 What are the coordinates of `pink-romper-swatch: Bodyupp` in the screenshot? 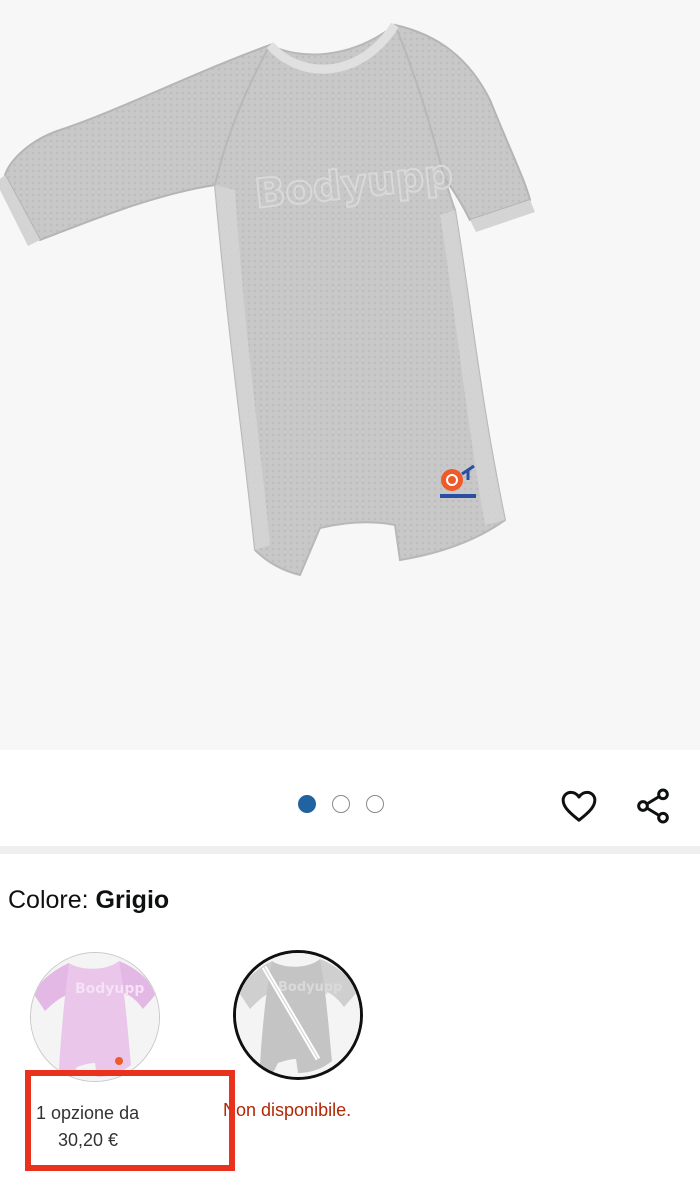 It's located at (95, 1017).